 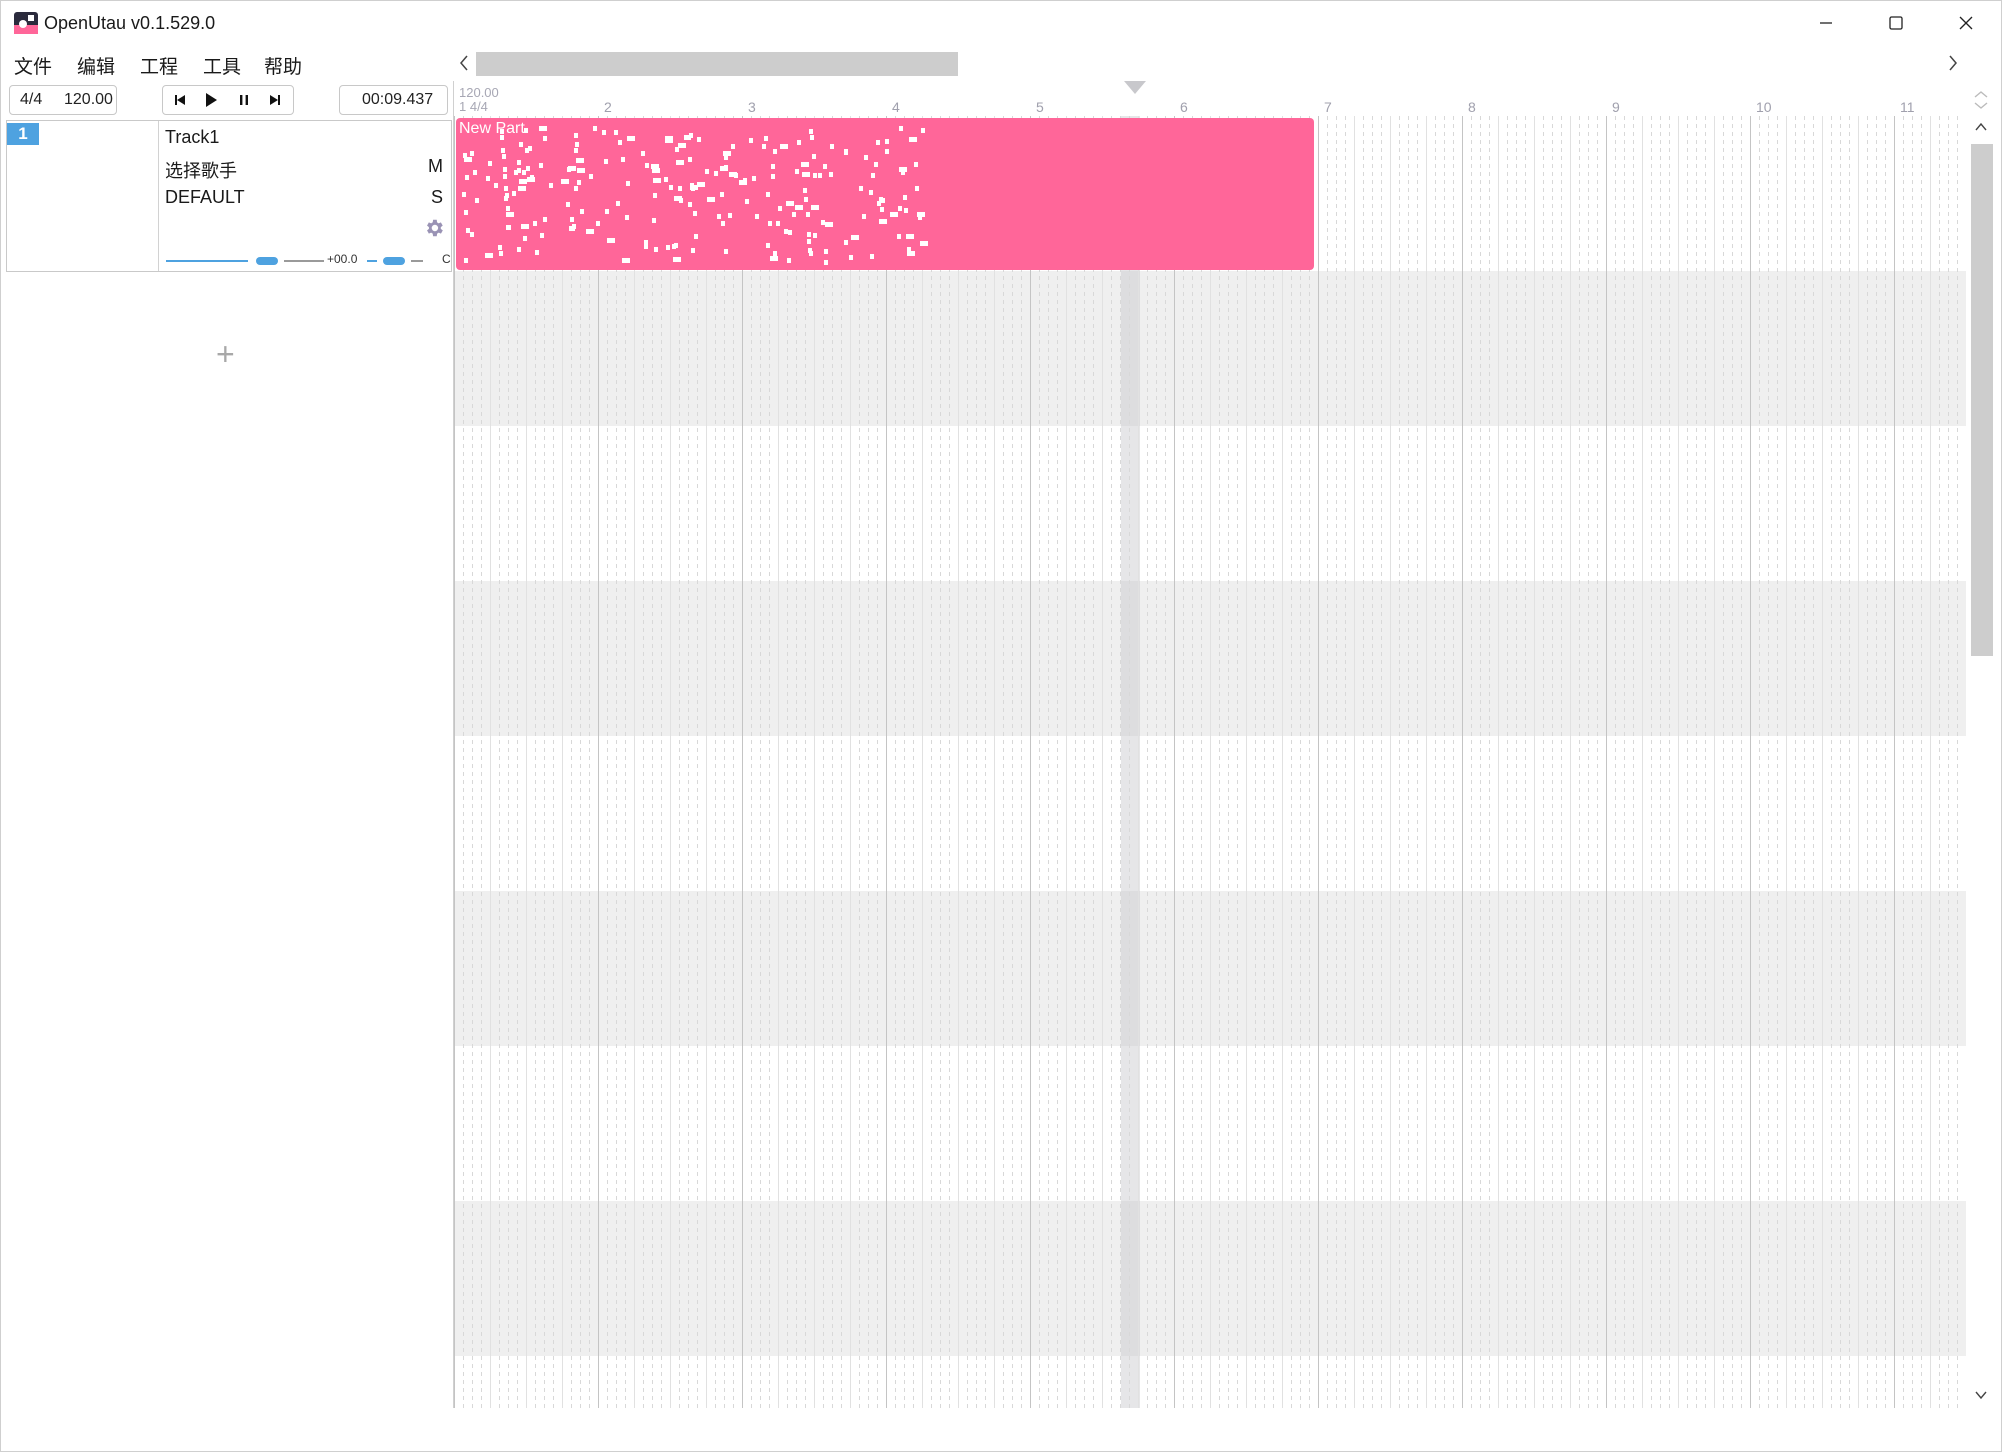 What do you see at coordinates (222, 65) in the screenshot?
I see `menu-tools: 工具` at bounding box center [222, 65].